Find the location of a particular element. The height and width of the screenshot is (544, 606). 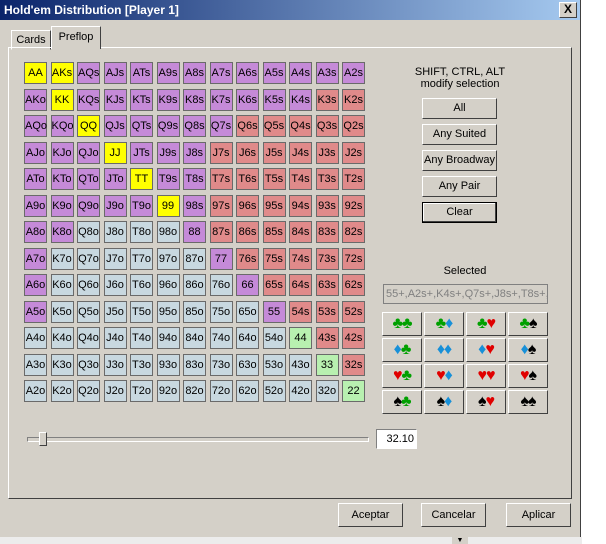

hand-cell: AJo is located at coordinates (35, 152).